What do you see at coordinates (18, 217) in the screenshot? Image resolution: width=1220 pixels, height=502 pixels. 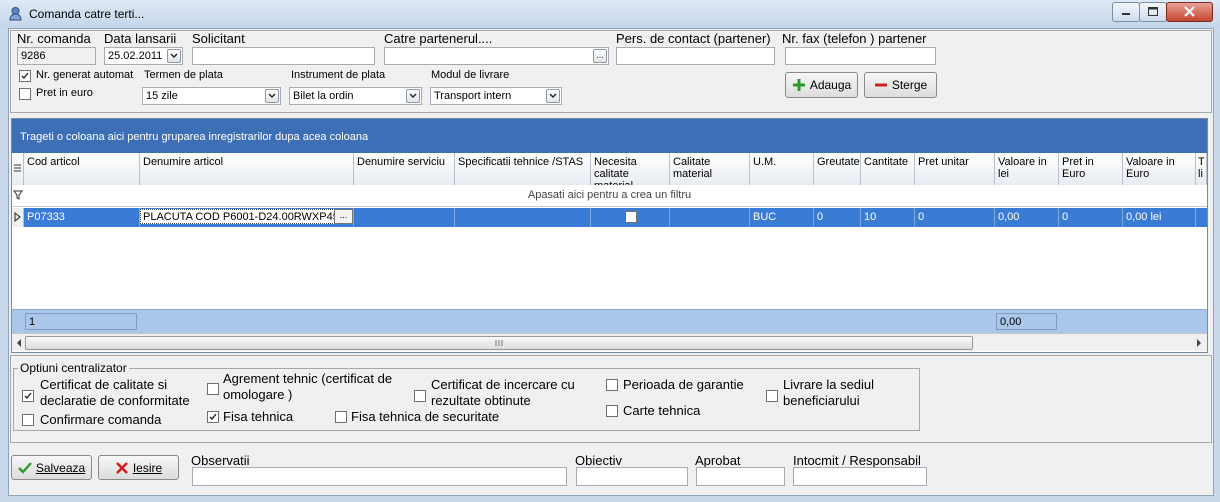 I see `row-indicator` at bounding box center [18, 217].